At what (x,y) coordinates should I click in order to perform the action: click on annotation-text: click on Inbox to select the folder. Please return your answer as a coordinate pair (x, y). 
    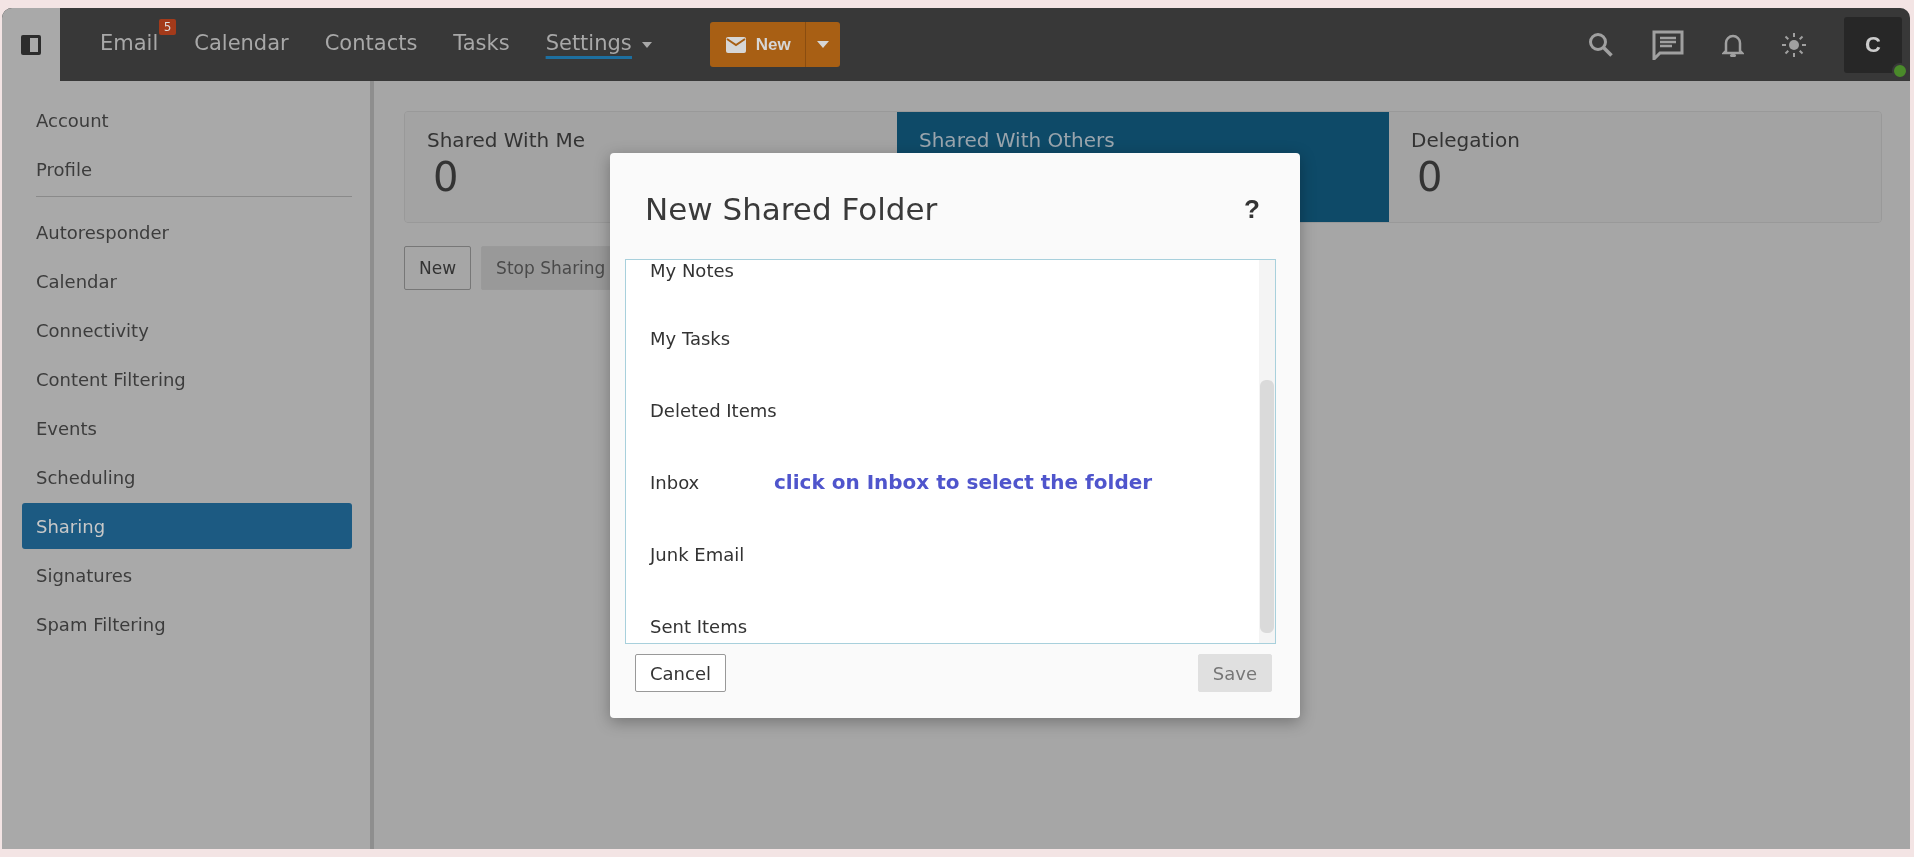
    Looking at the image, I should click on (963, 482).